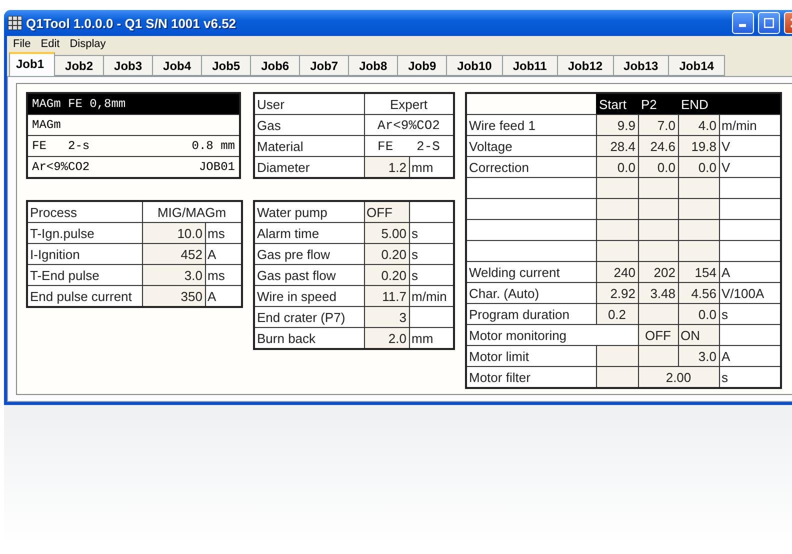 This screenshot has width=792, height=554. What do you see at coordinates (617, 103) in the screenshot?
I see `column-header: Start` at bounding box center [617, 103].